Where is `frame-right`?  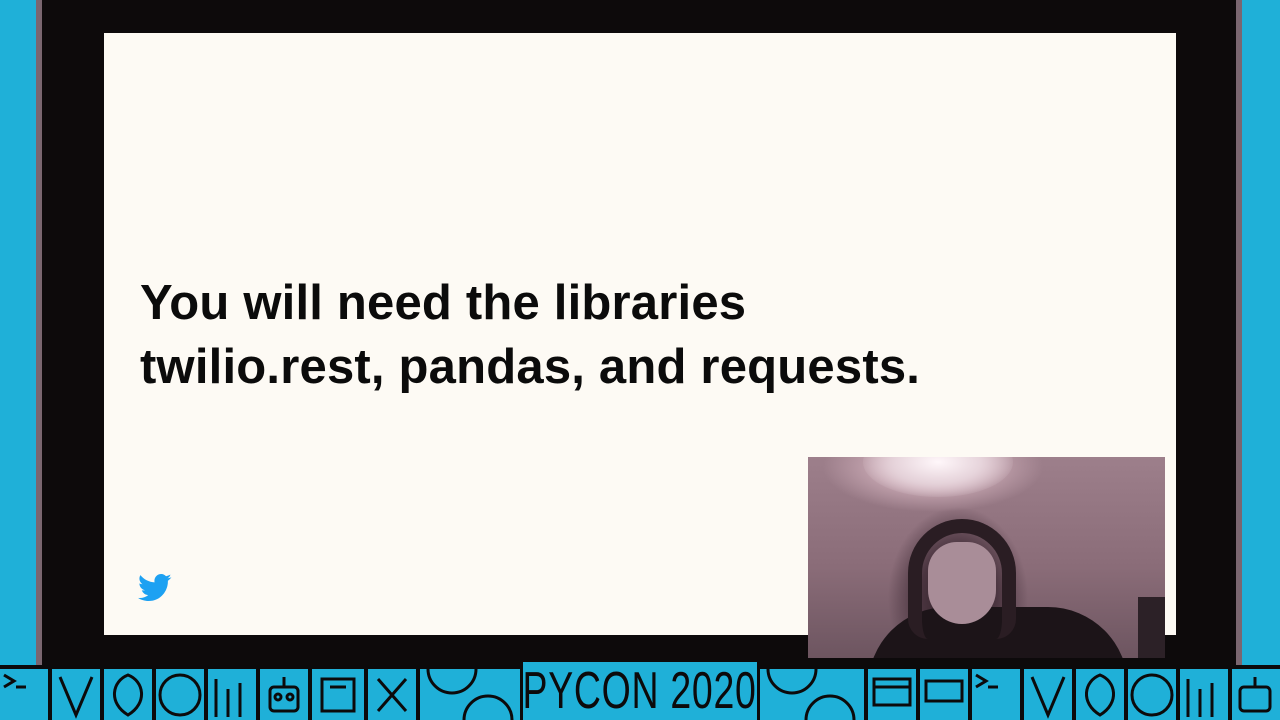 frame-right is located at coordinates (1260, 332).